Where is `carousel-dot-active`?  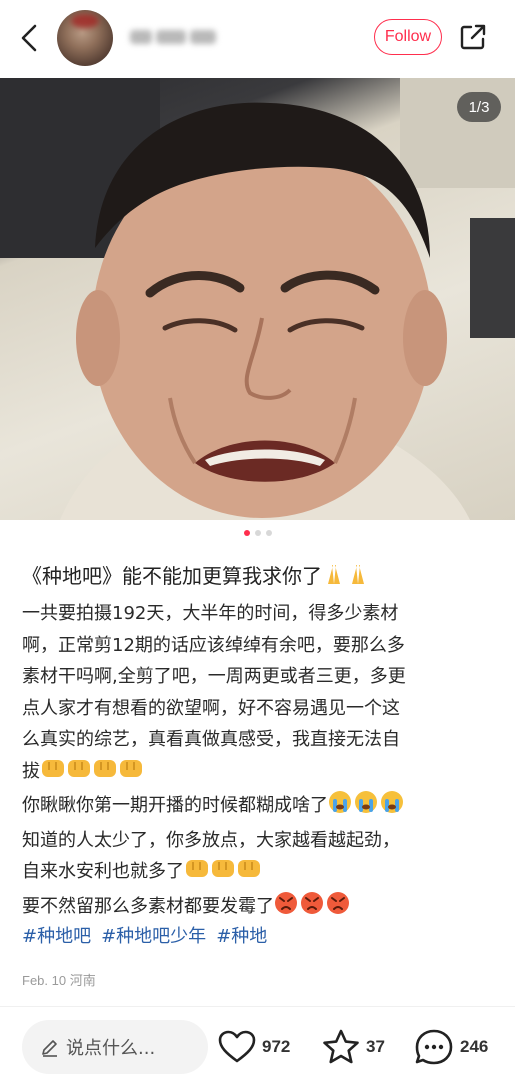 carousel-dot-active is located at coordinates (246, 533).